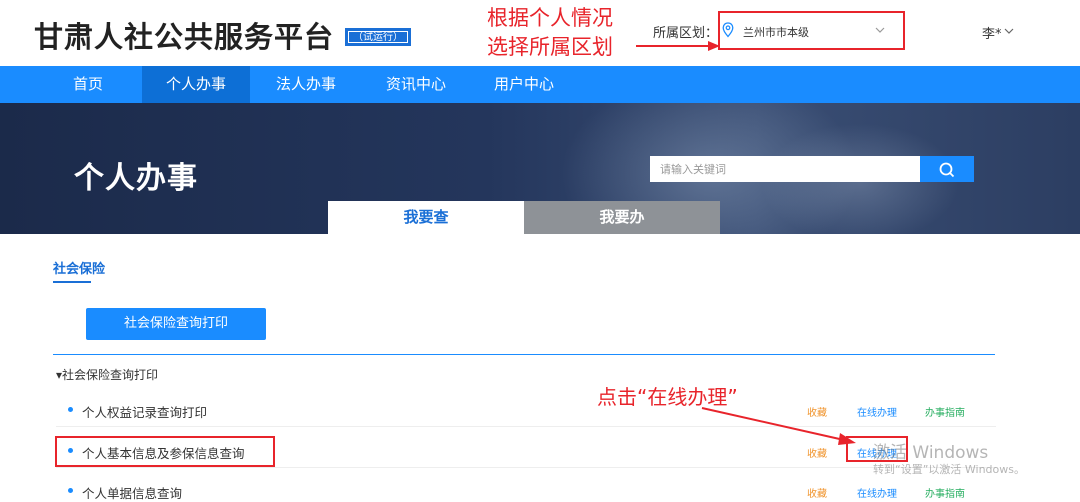 This screenshot has height=502, width=1080. I want to click on banner-title: 个人办事, so click(136, 178).